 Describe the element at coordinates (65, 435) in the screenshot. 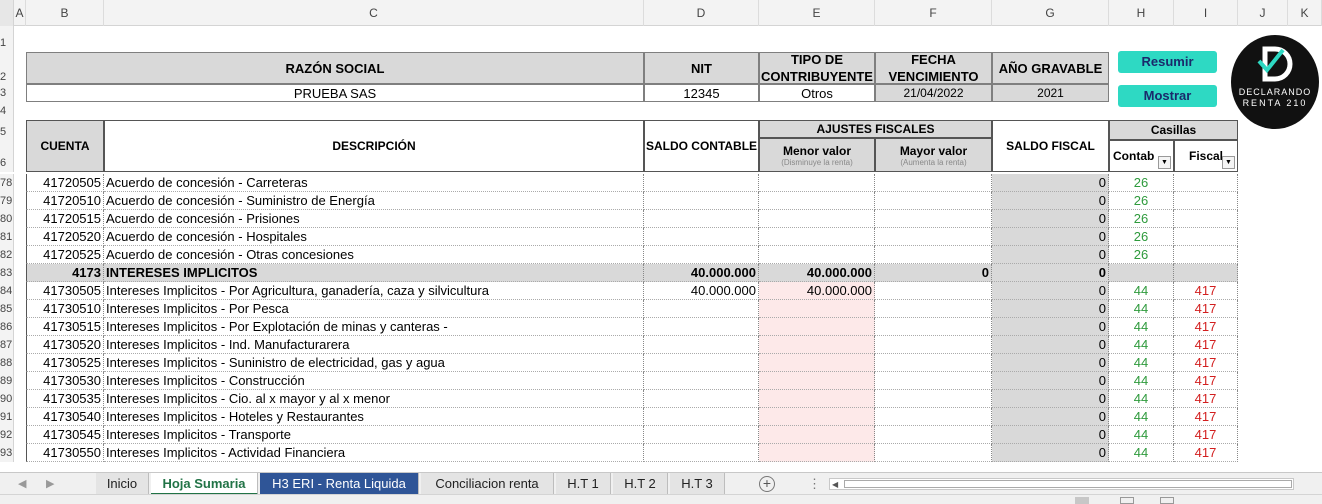

I see `cell-cuenta: 41730545` at that location.